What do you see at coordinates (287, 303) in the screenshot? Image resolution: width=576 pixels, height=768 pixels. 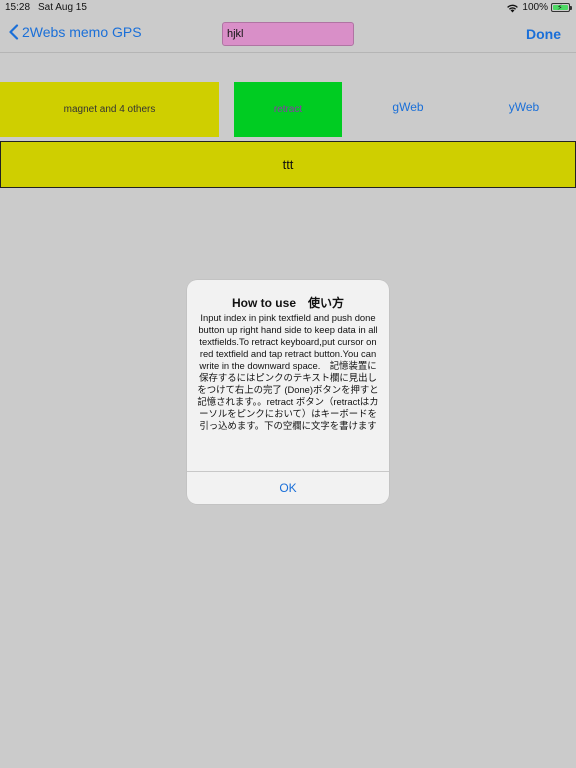 I see `alert-title: How to use 使い方` at bounding box center [287, 303].